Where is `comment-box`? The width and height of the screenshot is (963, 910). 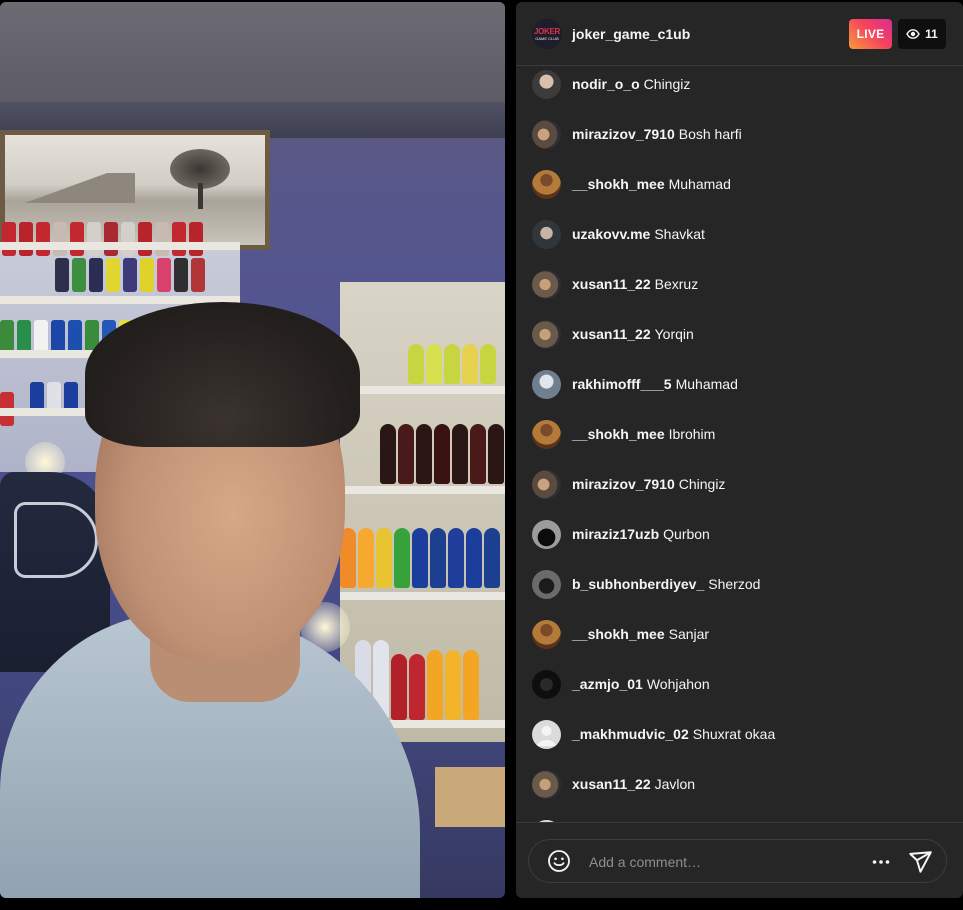
comment-box is located at coordinates (737, 861).